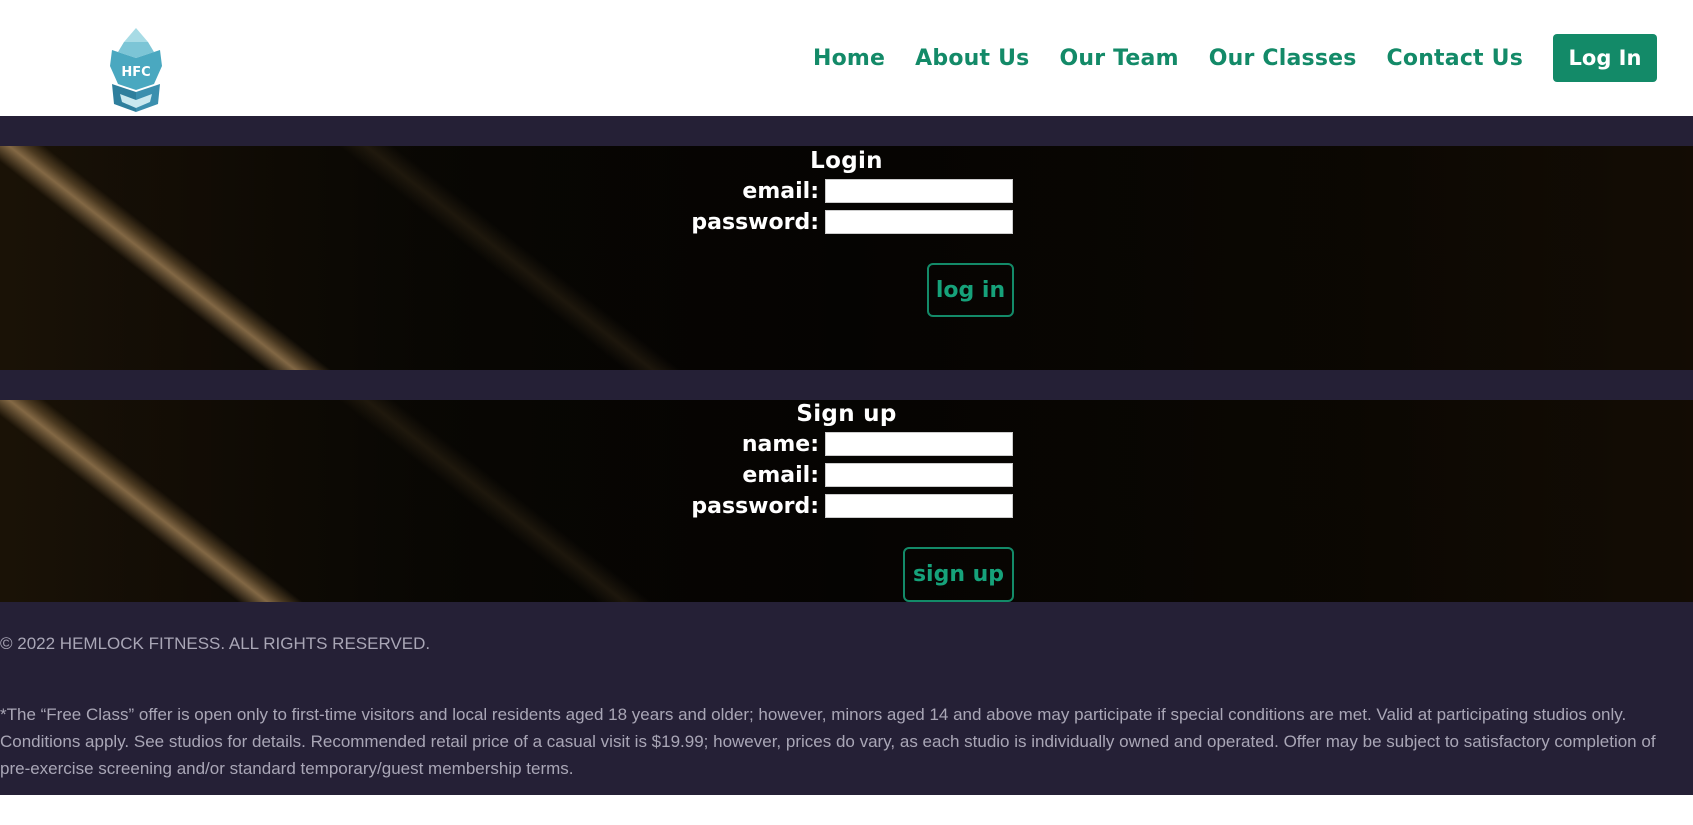  What do you see at coordinates (1118, 58) in the screenshot?
I see `nav-our-team: Our Team` at bounding box center [1118, 58].